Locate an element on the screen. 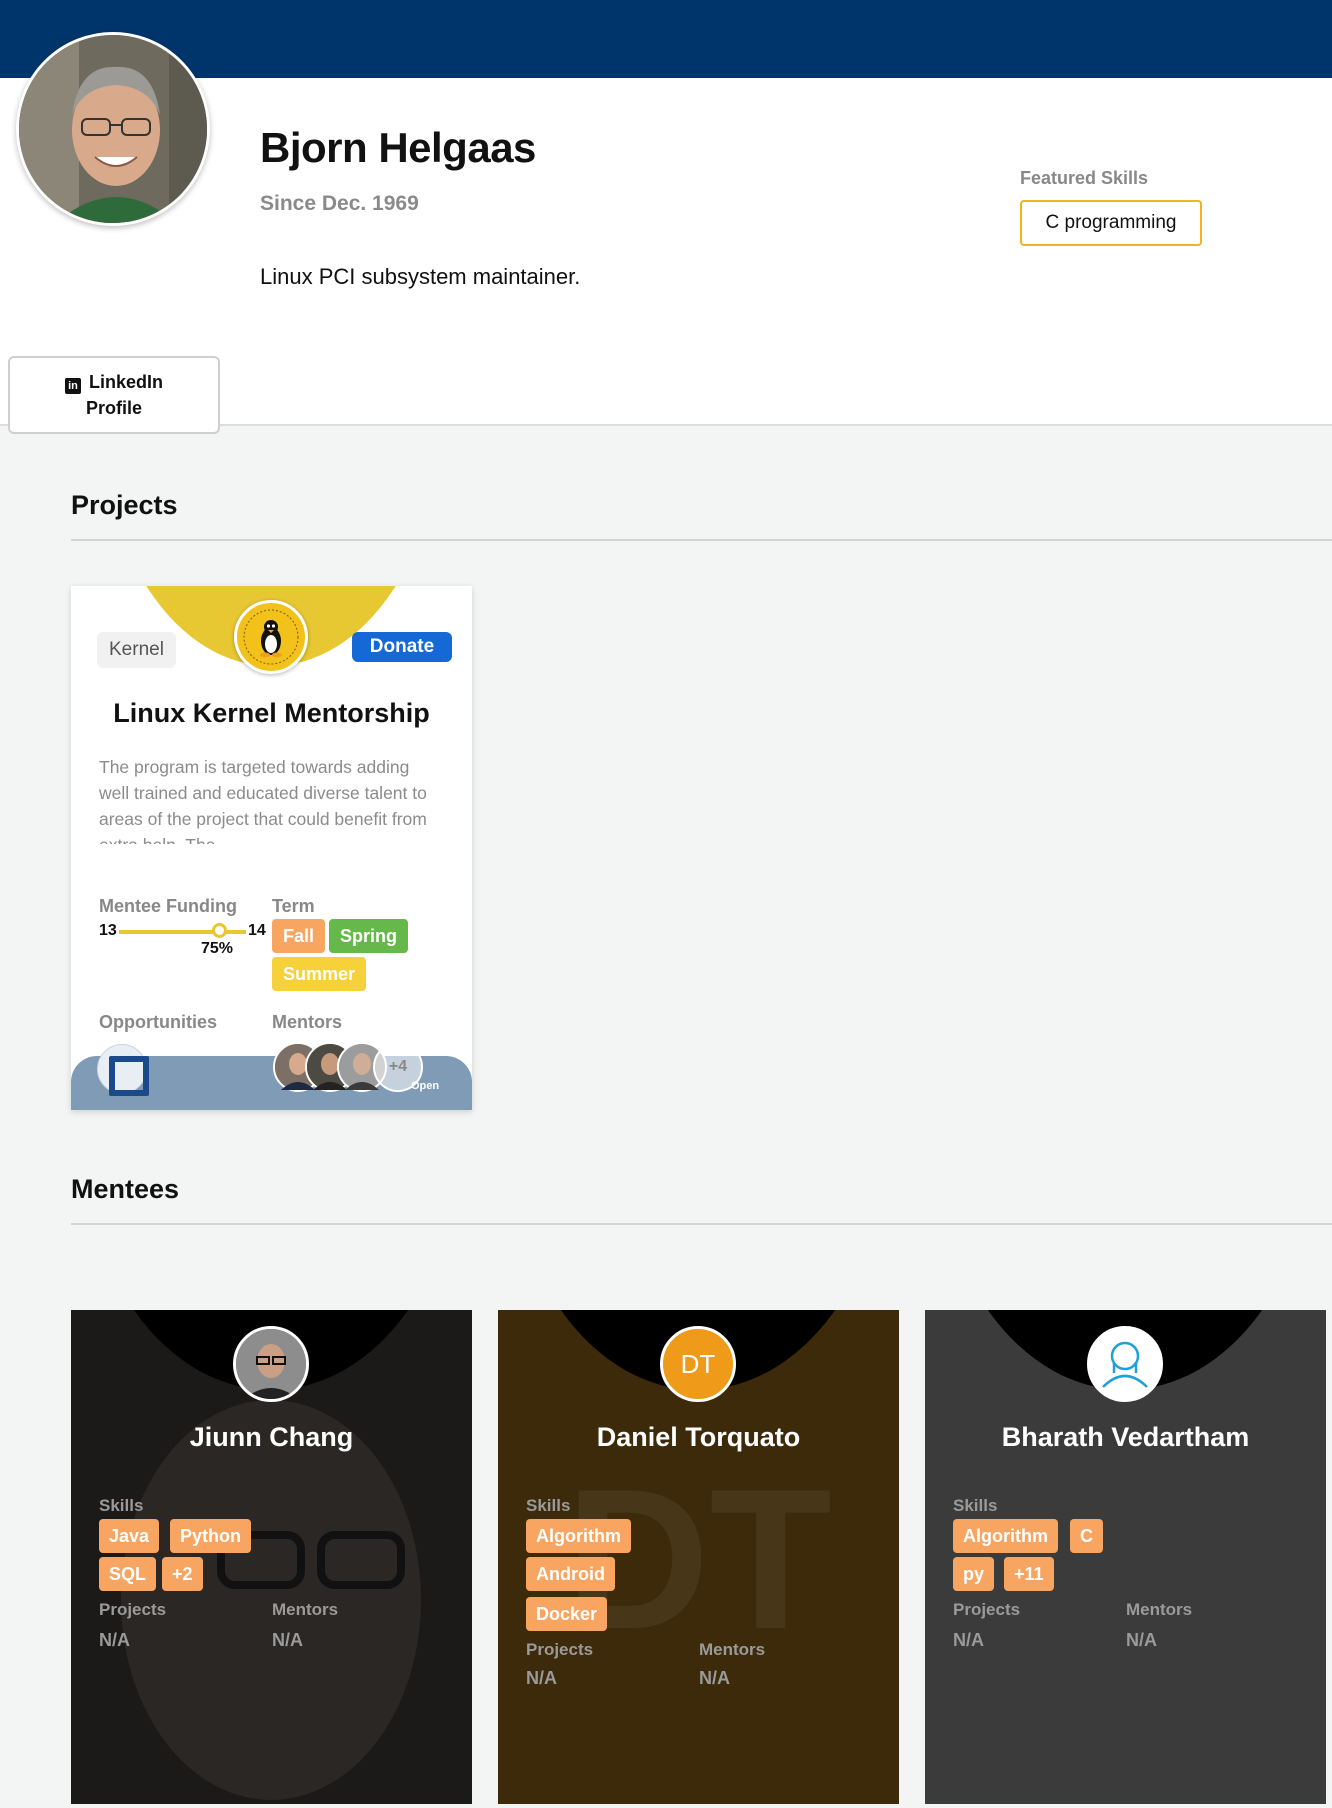 The height and width of the screenshot is (1808, 1332). top-header-bar is located at coordinates (666, 39).